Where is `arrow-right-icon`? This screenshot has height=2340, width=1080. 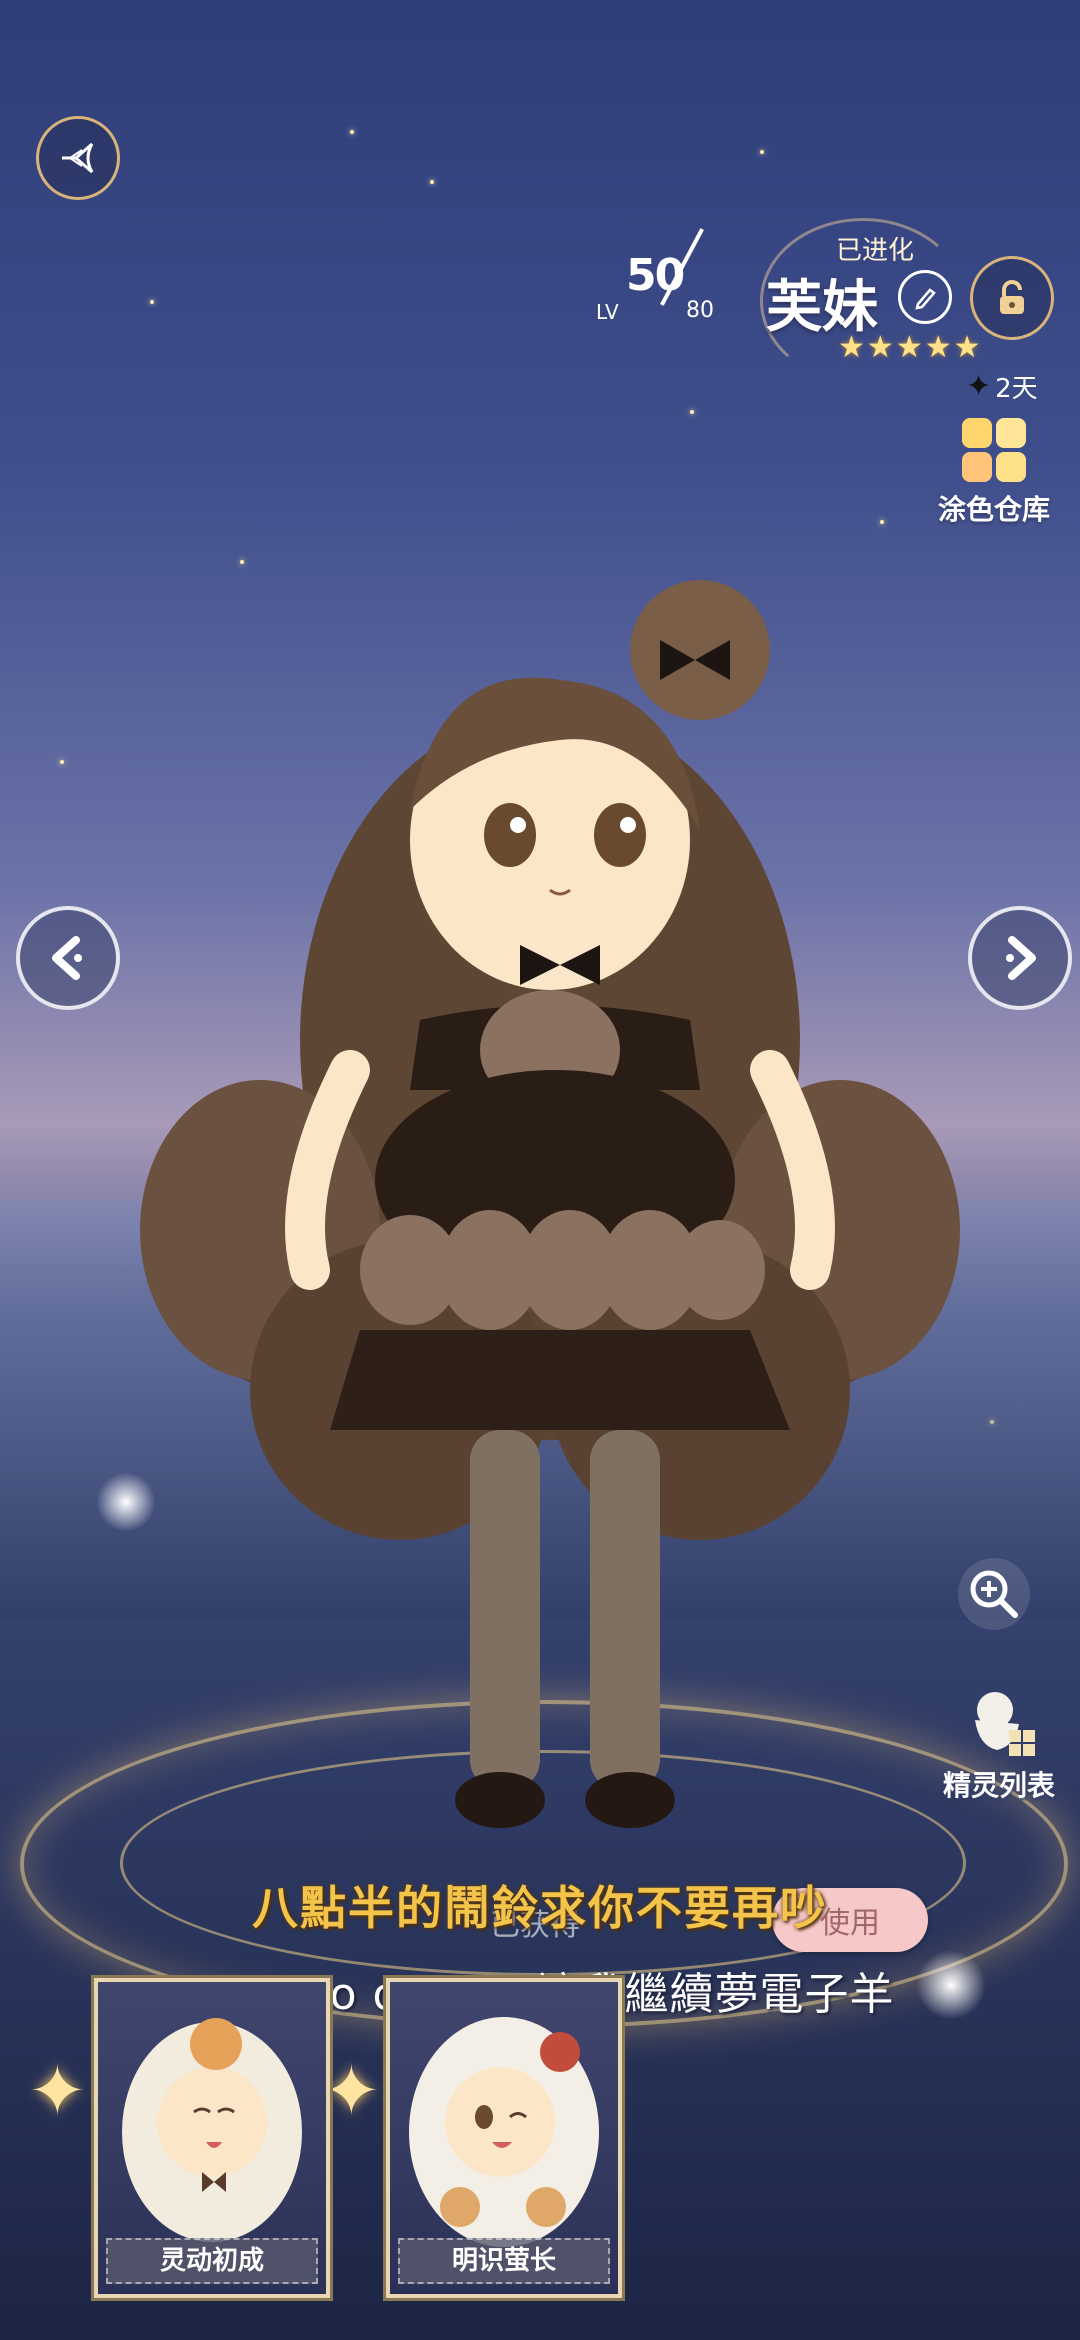
arrow-right-icon is located at coordinates (1021, 958).